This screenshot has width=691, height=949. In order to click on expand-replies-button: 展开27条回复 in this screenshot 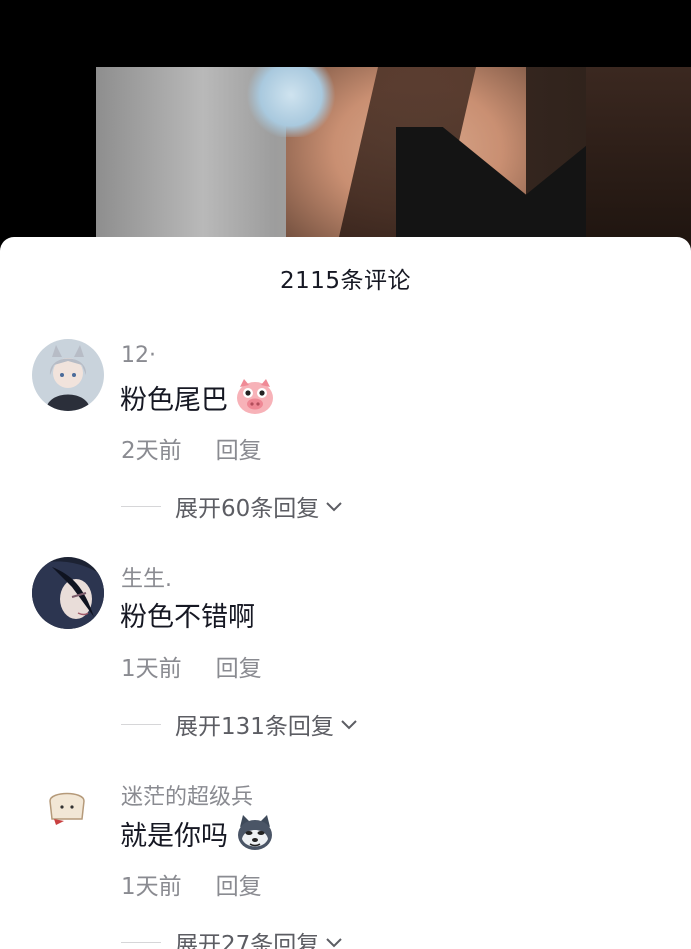, I will do `click(233, 937)`.